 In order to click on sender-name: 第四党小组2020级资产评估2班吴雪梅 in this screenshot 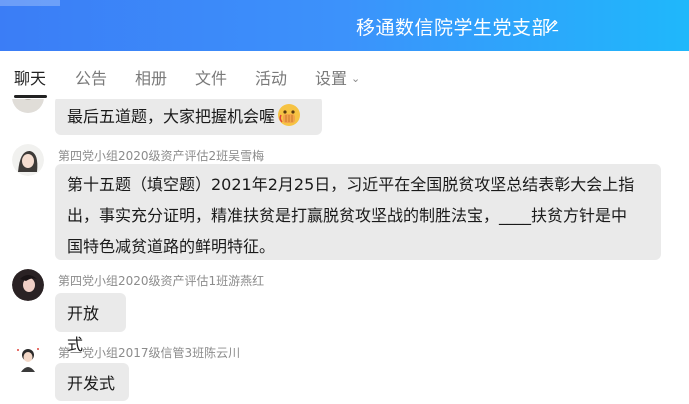, I will do `click(161, 156)`.